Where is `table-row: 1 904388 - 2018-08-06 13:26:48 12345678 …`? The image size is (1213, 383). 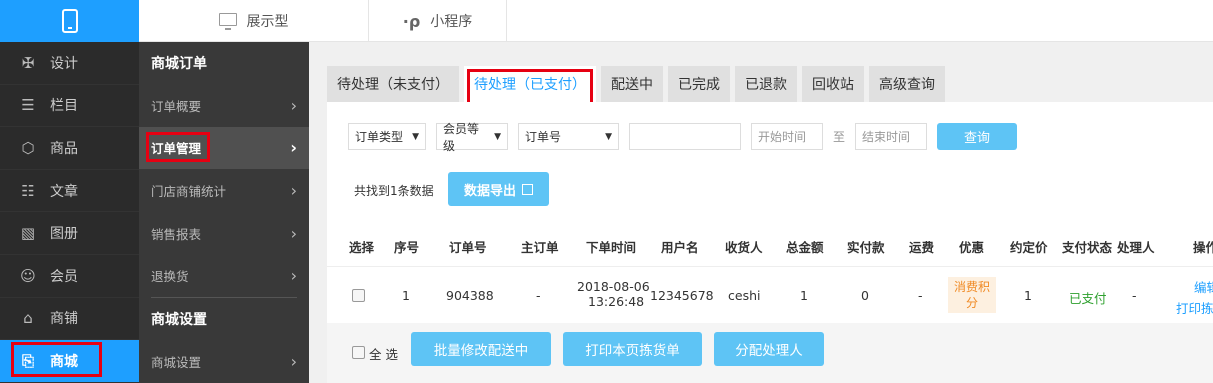
table-row: 1 904388 - 2018-08-06 13:26:48 12345678 … is located at coordinates (770, 295).